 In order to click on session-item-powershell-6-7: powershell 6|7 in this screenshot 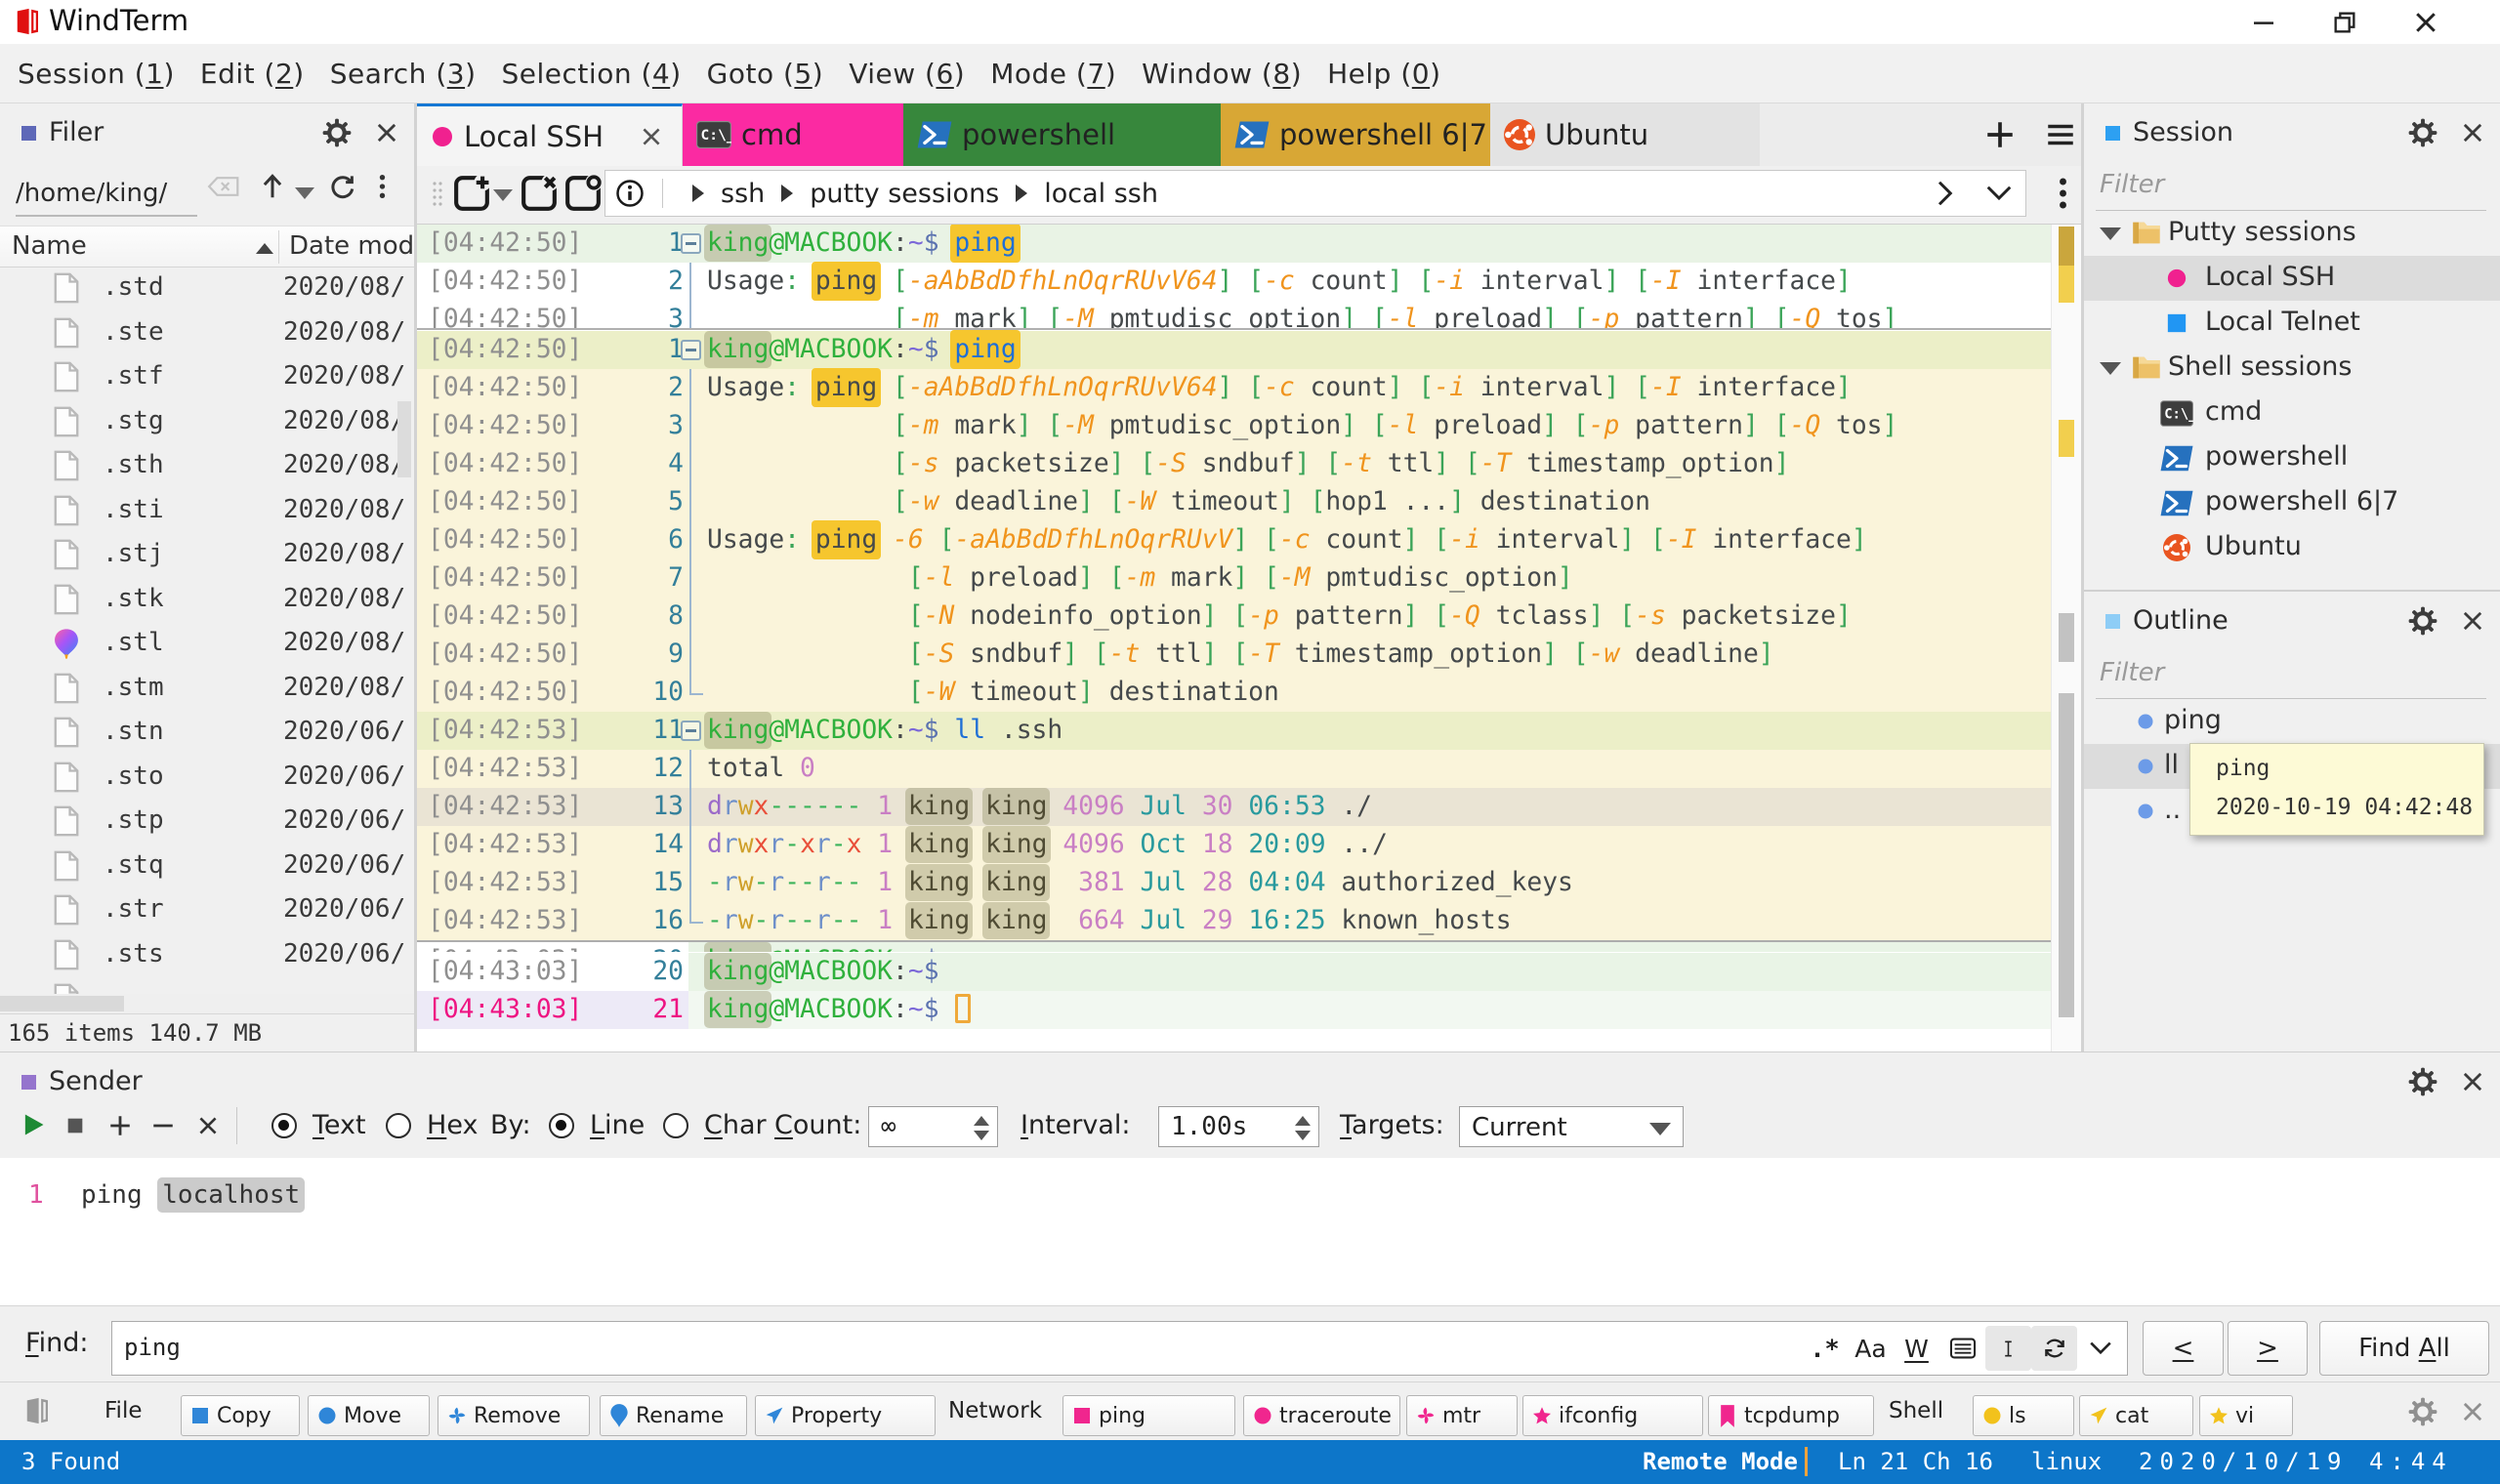, I will do `click(2292, 503)`.